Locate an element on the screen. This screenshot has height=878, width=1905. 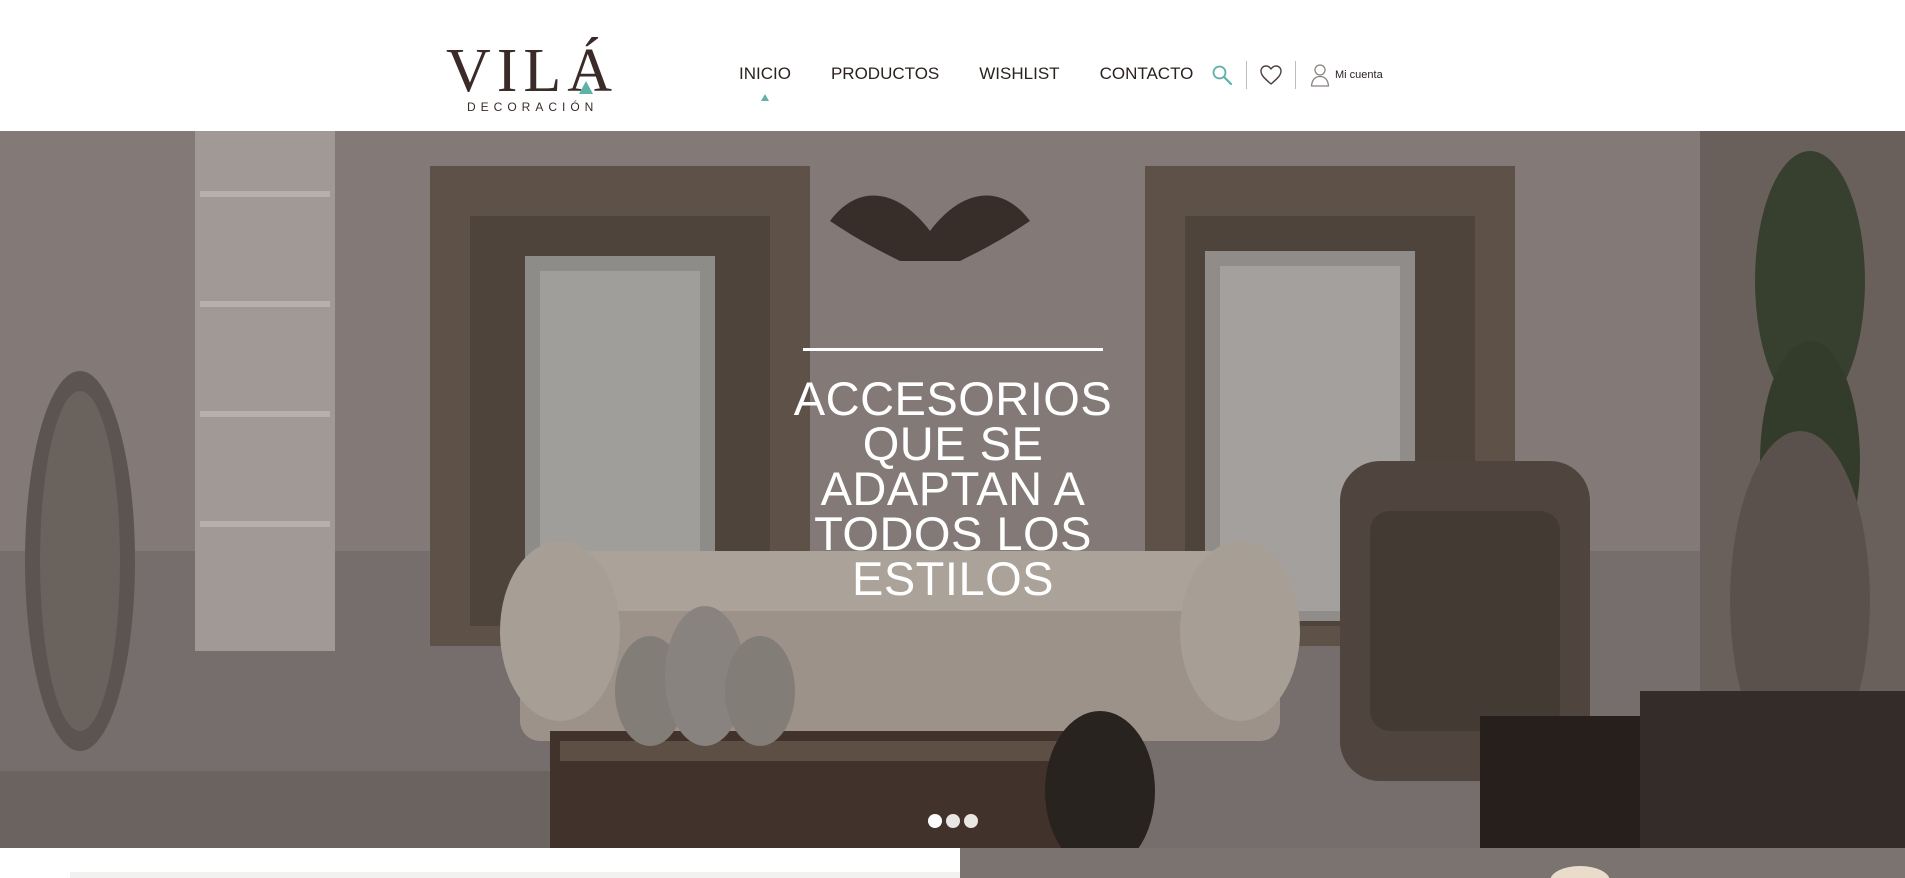
nav-item-label: CONTACTO is located at coordinates (1146, 73).